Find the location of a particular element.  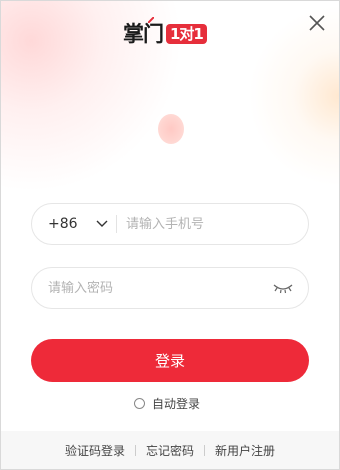

footer-links: 验证码登录 忘记密码 新用户注册 is located at coordinates (170, 450).